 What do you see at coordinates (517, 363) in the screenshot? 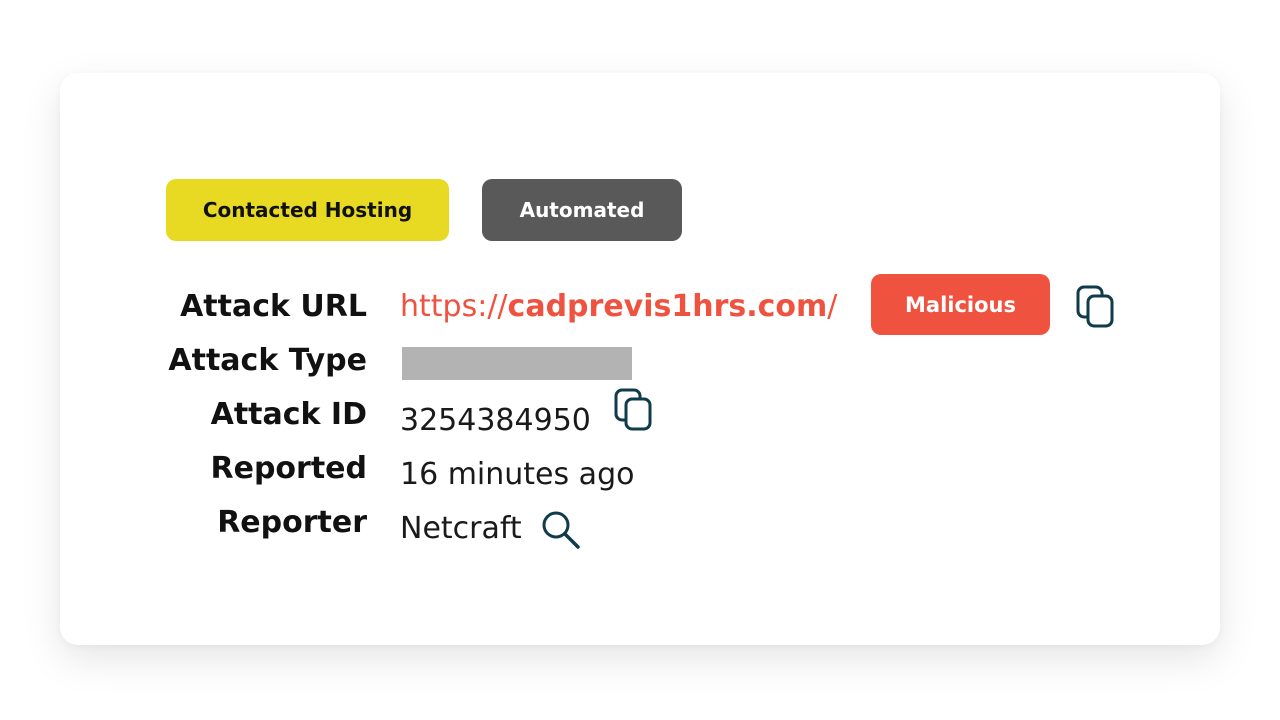
I see `attack-type-redacted` at bounding box center [517, 363].